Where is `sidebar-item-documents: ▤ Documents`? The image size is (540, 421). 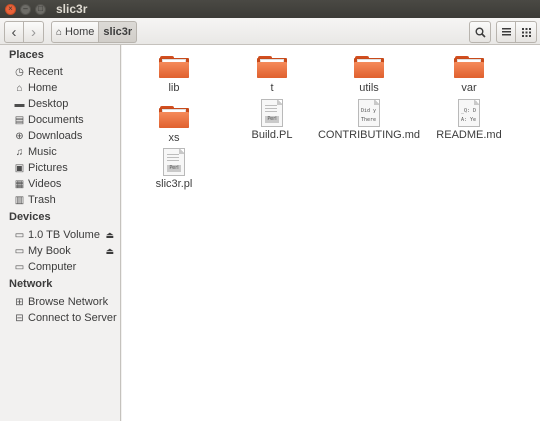
sidebar-item-documents: ▤ Documents is located at coordinates (66, 120).